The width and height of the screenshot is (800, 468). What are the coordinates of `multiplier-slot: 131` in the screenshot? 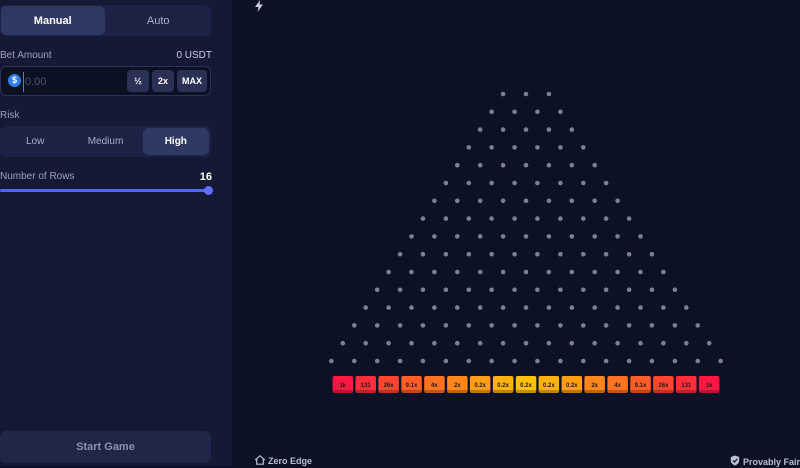 It's located at (686, 384).